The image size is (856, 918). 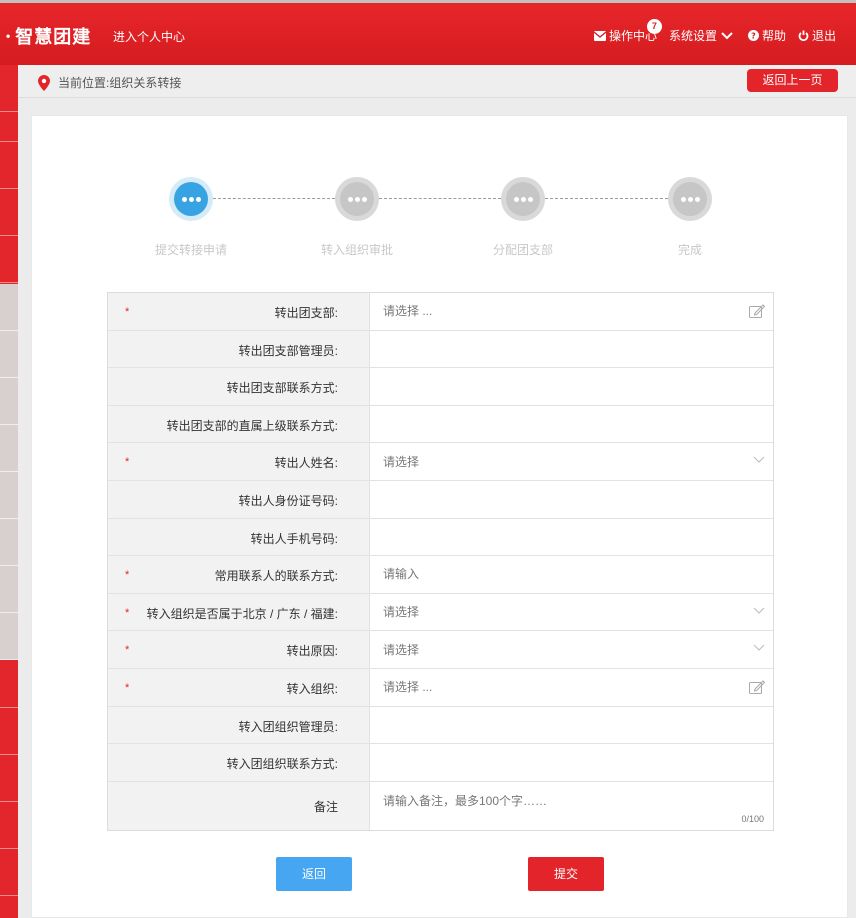 I want to click on target-org-input, so click(x=571, y=687).